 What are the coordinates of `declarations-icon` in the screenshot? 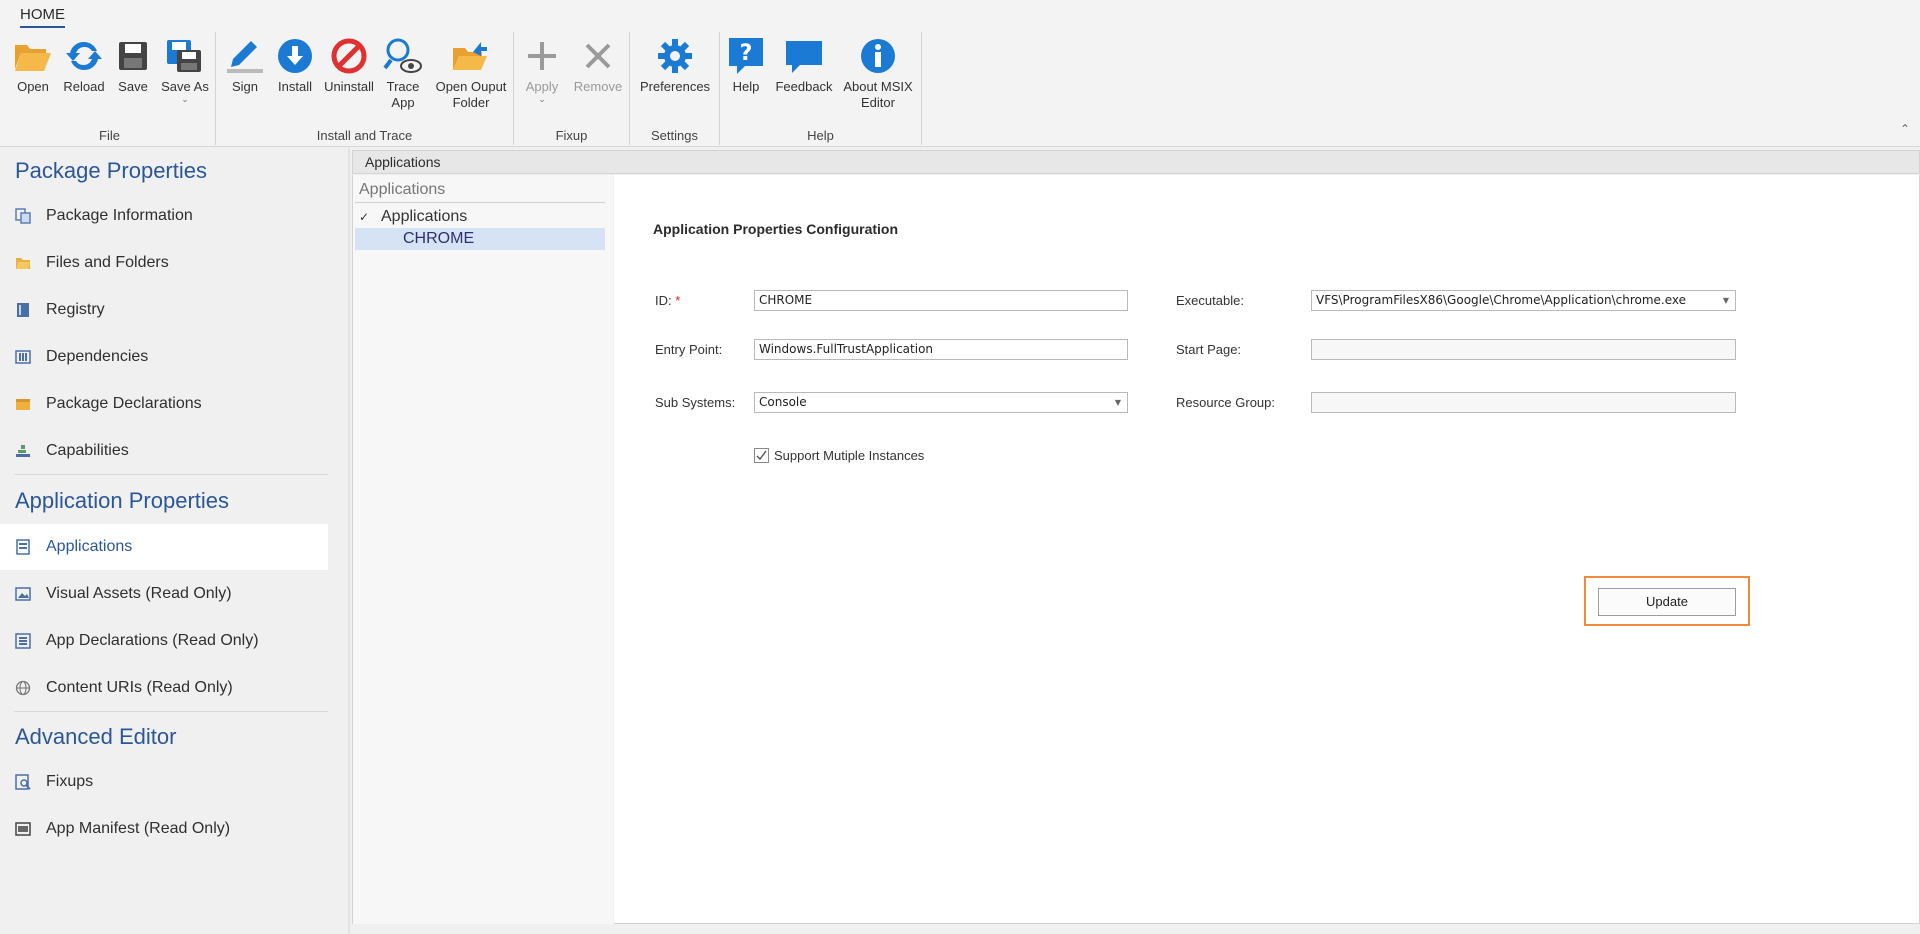 It's located at (23, 404).